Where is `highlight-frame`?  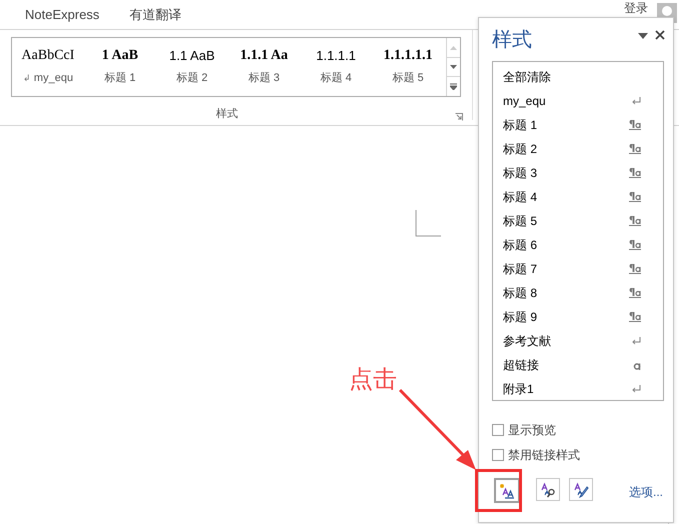
highlight-frame is located at coordinates (498, 490).